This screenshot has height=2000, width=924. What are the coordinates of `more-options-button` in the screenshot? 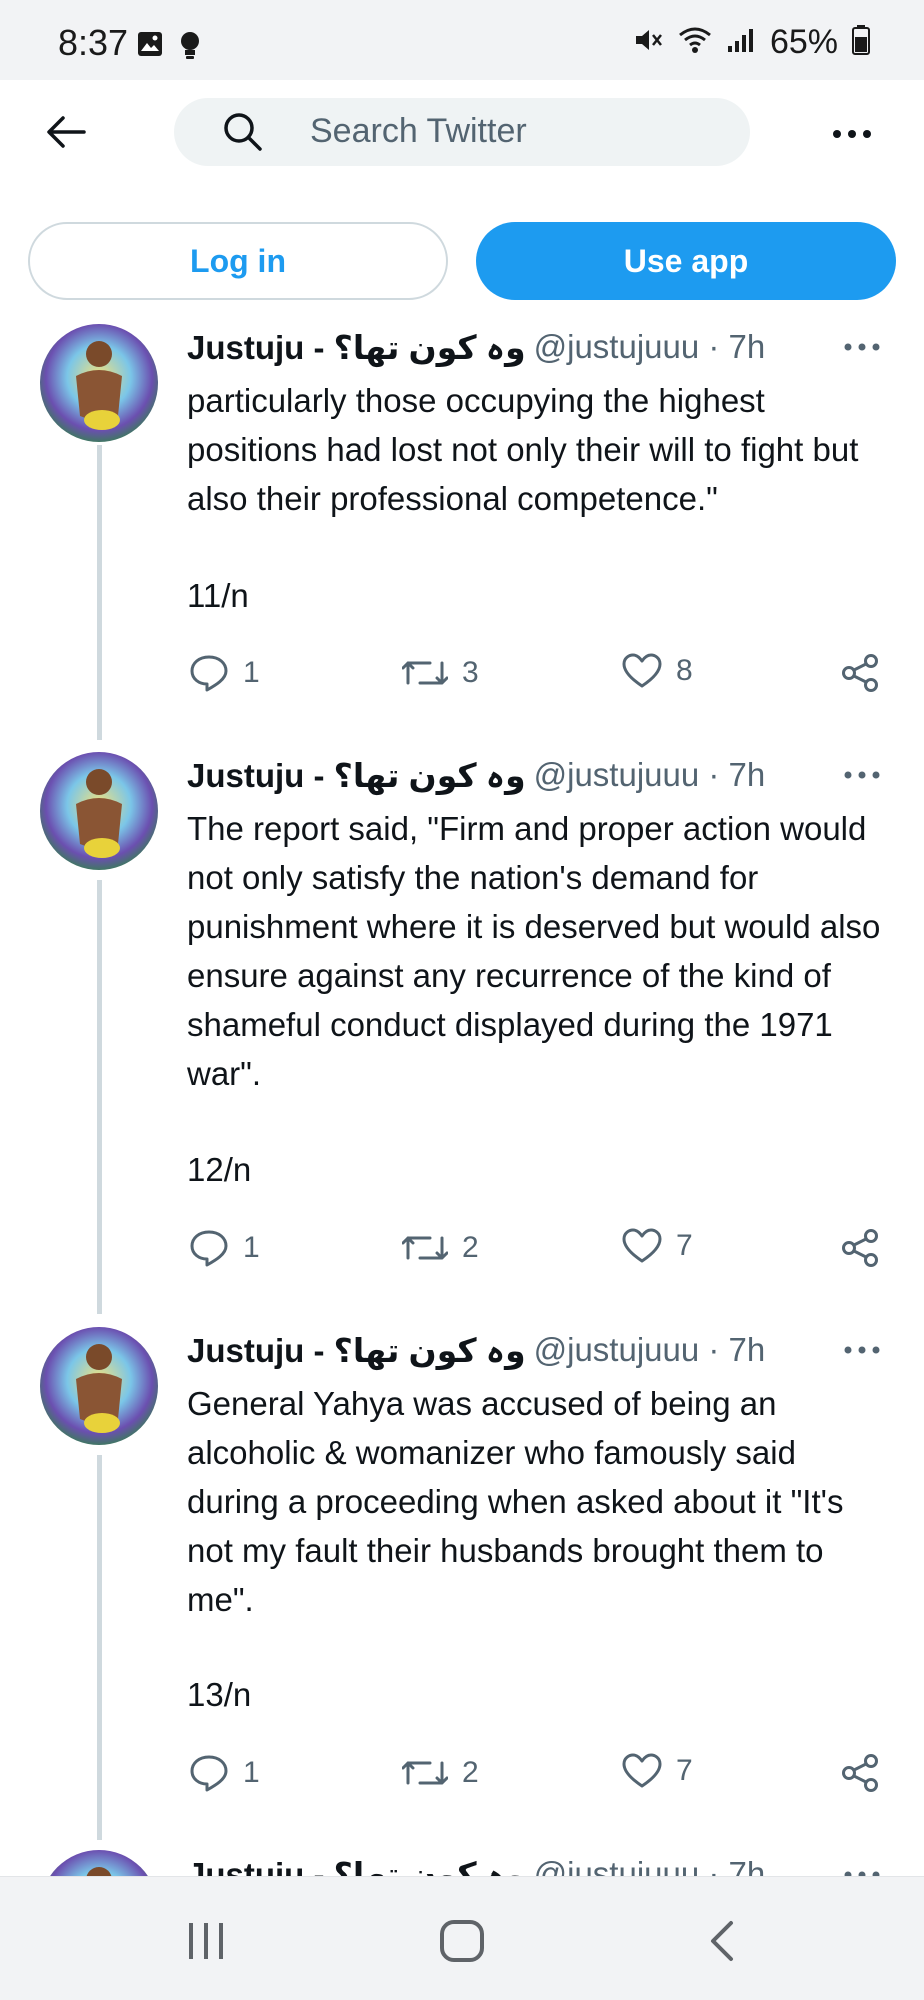 It's located at (852, 134).